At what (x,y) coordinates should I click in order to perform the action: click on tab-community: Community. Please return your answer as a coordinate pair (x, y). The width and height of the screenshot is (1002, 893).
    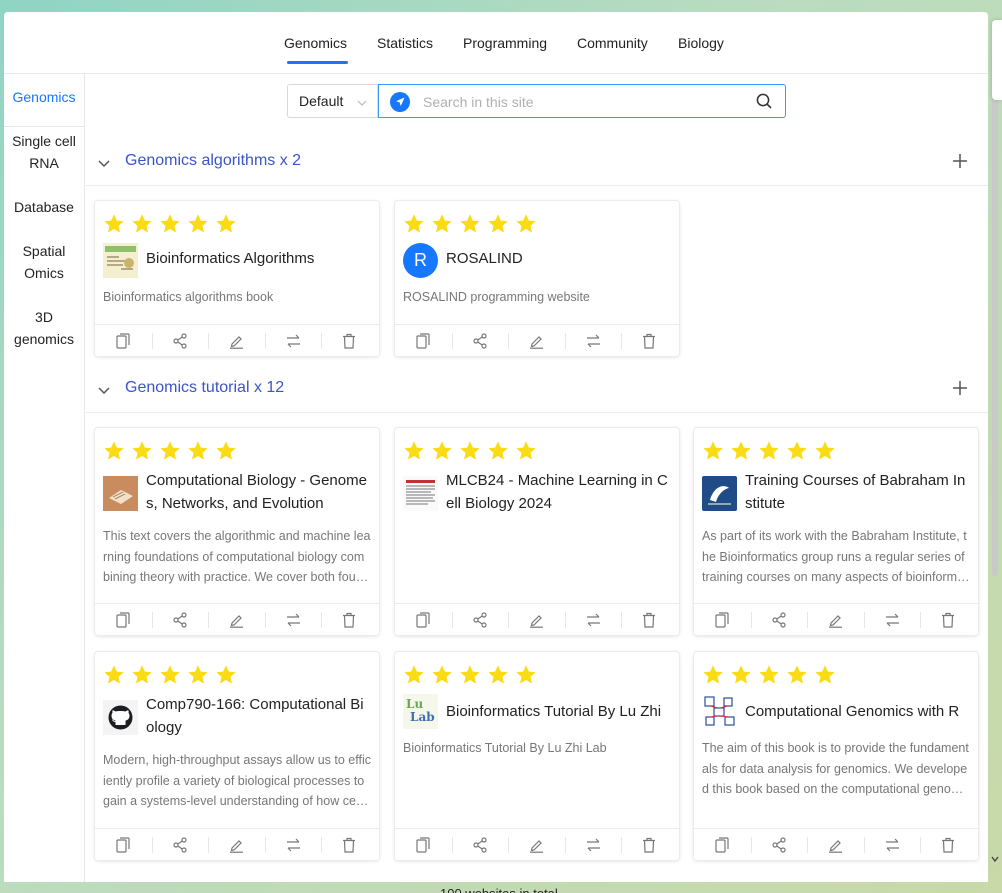
    Looking at the image, I should click on (612, 43).